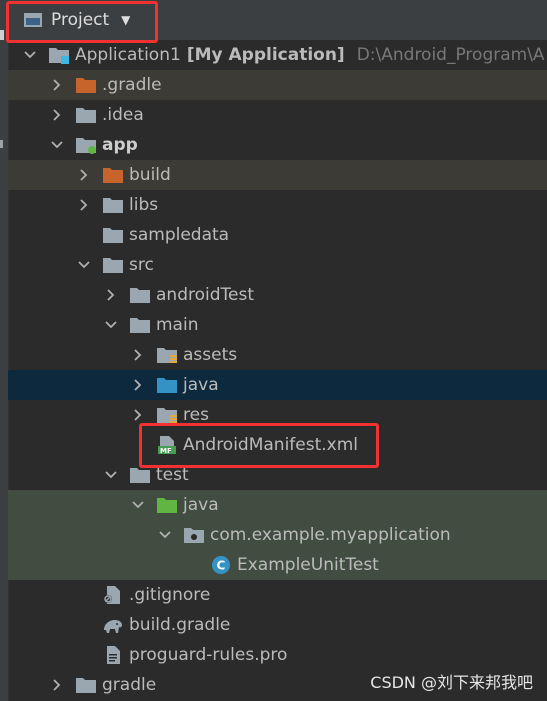 This screenshot has height=701, width=547. I want to click on tree-item-label: .idea, so click(123, 115).